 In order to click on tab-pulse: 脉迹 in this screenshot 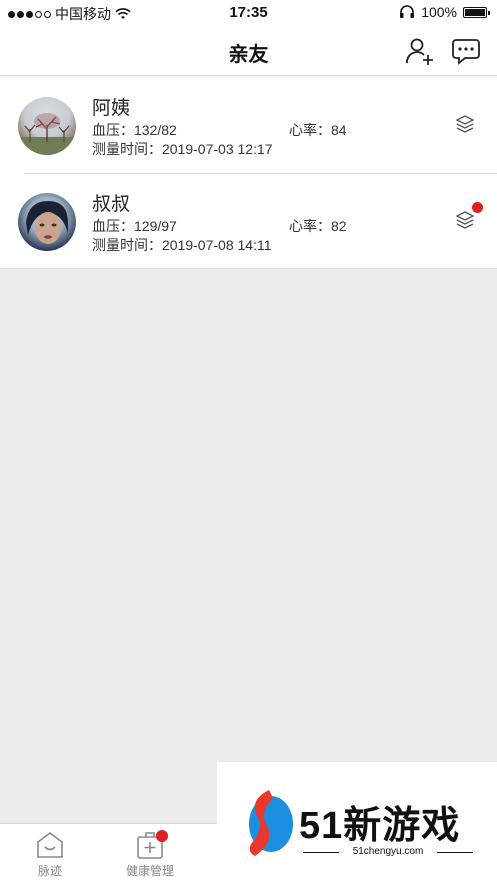, I will do `click(50, 854)`.